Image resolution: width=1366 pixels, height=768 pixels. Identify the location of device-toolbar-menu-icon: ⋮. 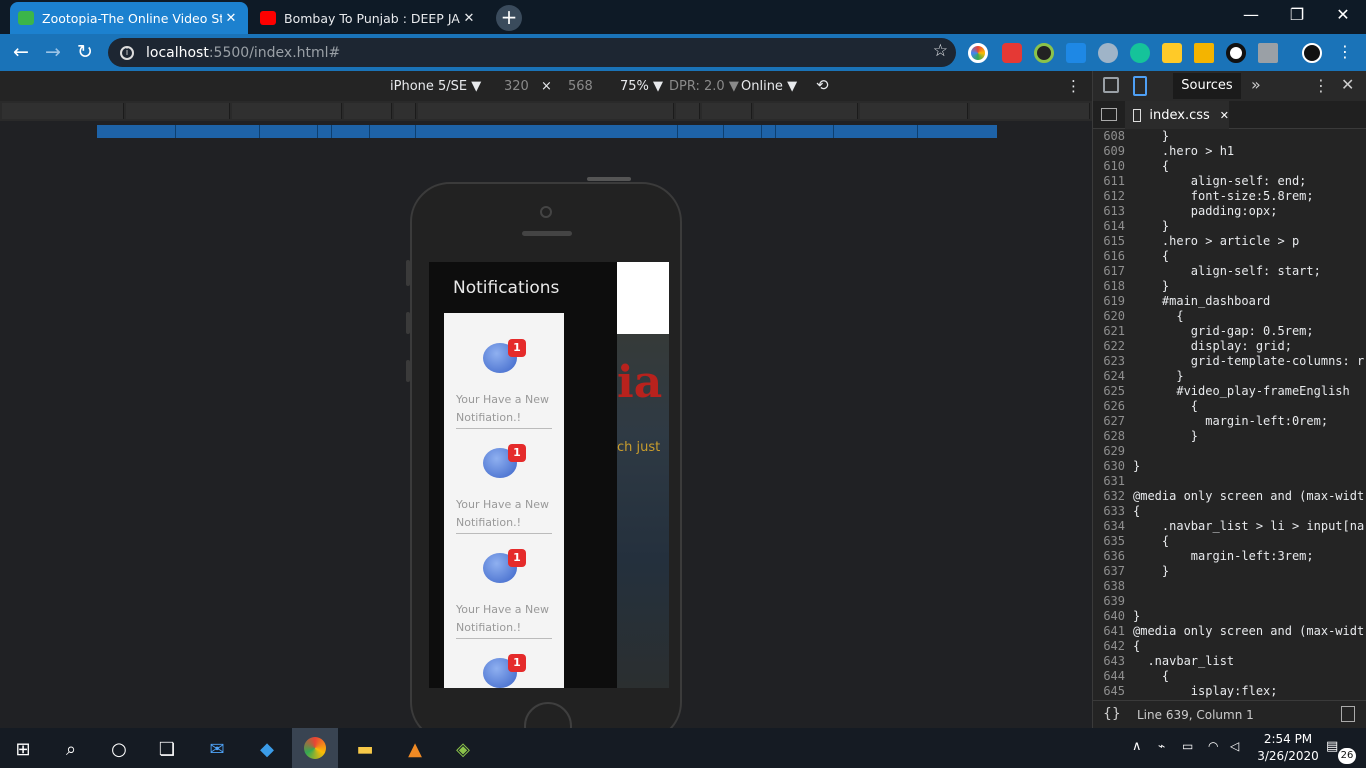
(1073, 86).